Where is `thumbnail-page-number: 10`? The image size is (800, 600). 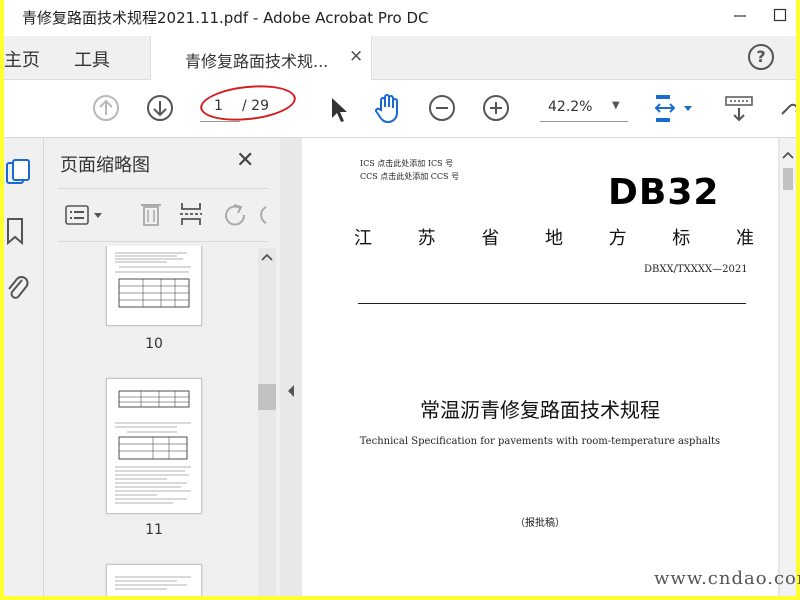 thumbnail-page-number: 10 is located at coordinates (154, 344).